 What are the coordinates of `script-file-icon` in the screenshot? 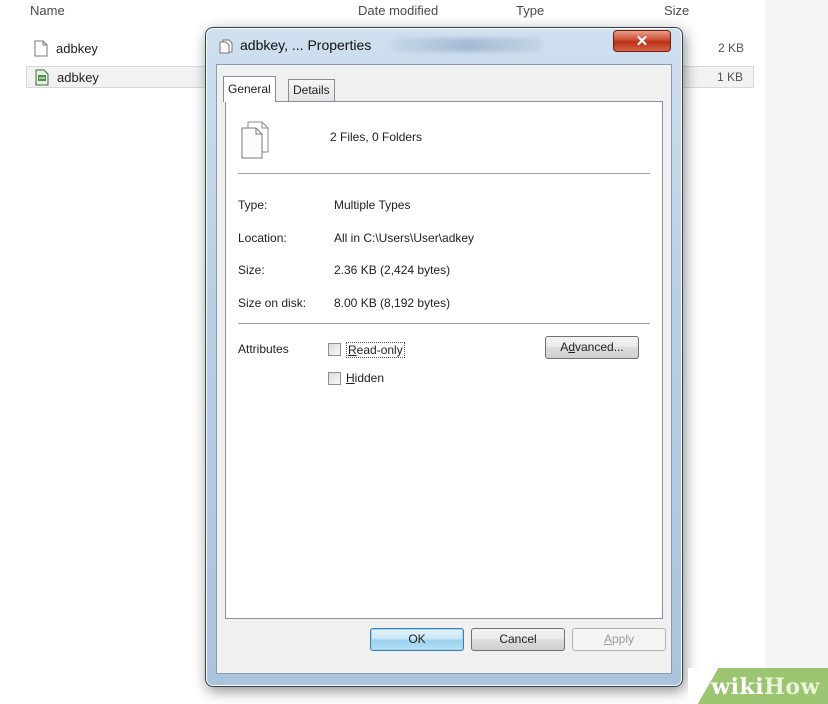 It's located at (42, 77).